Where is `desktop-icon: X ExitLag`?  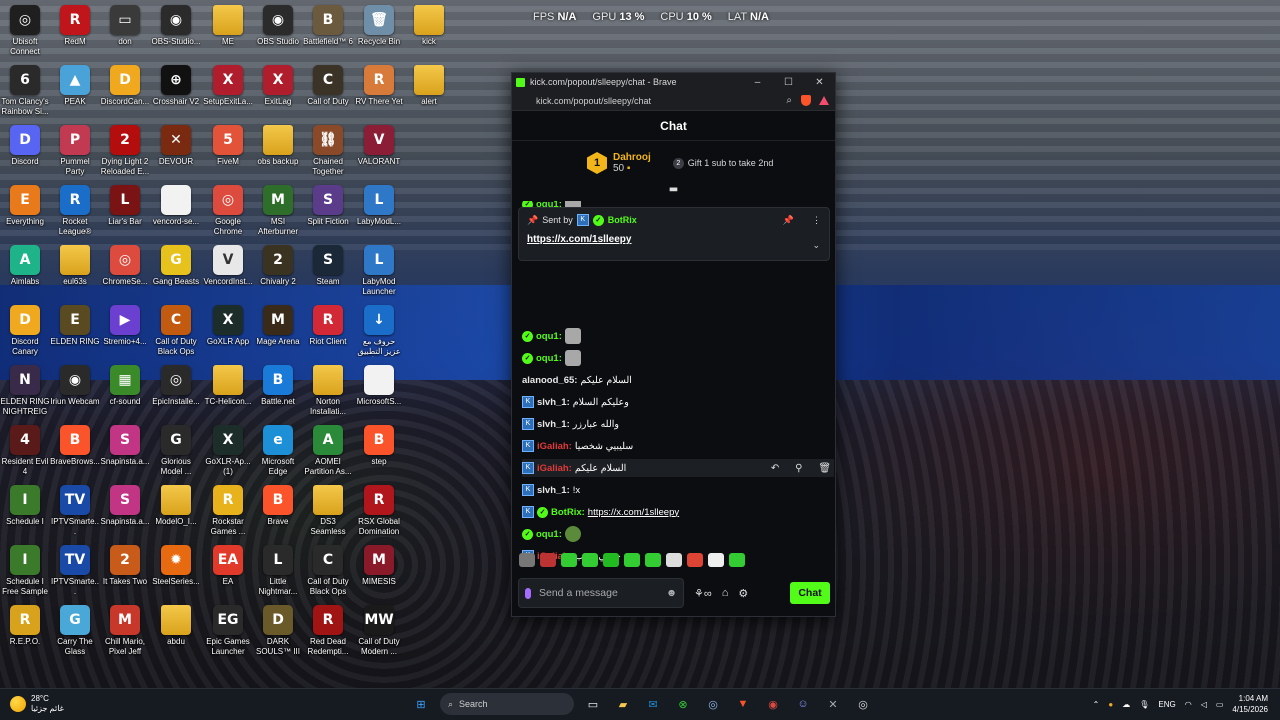
desktop-icon: X ExitLag is located at coordinates (278, 86).